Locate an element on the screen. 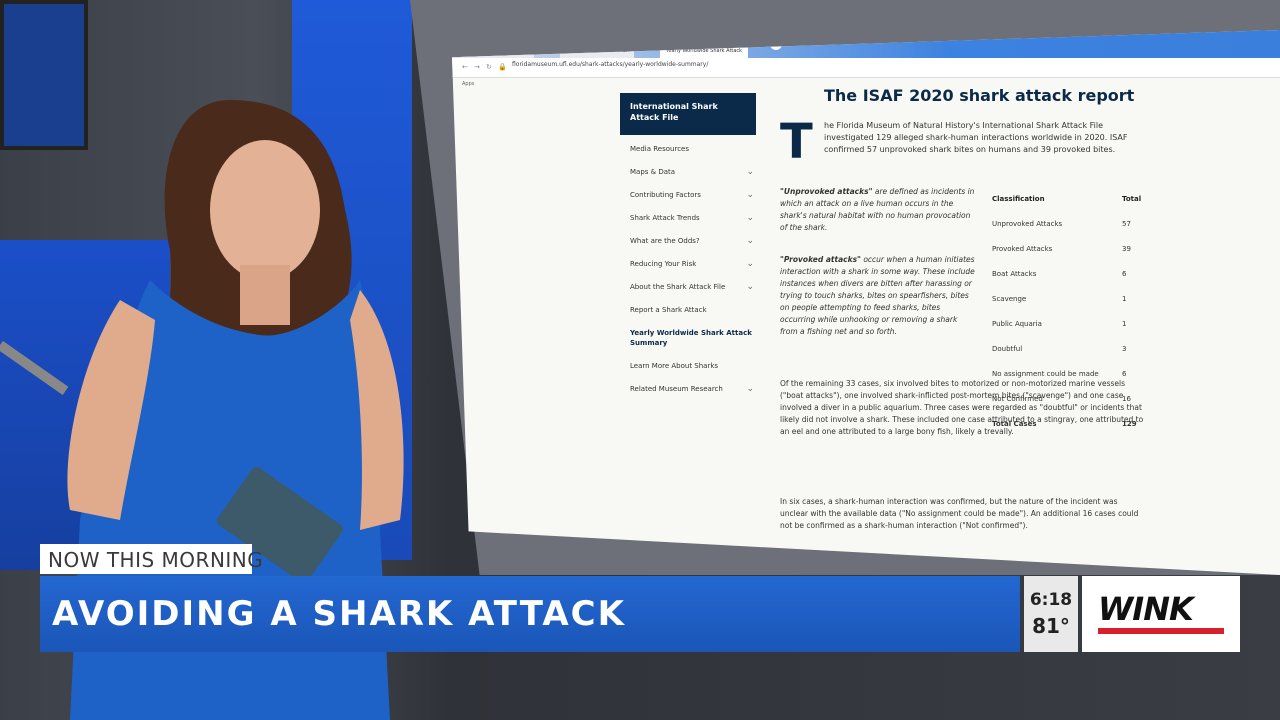 This screenshot has width=1280, height=720. table-cell: Total Cases is located at coordinates (1014, 424).